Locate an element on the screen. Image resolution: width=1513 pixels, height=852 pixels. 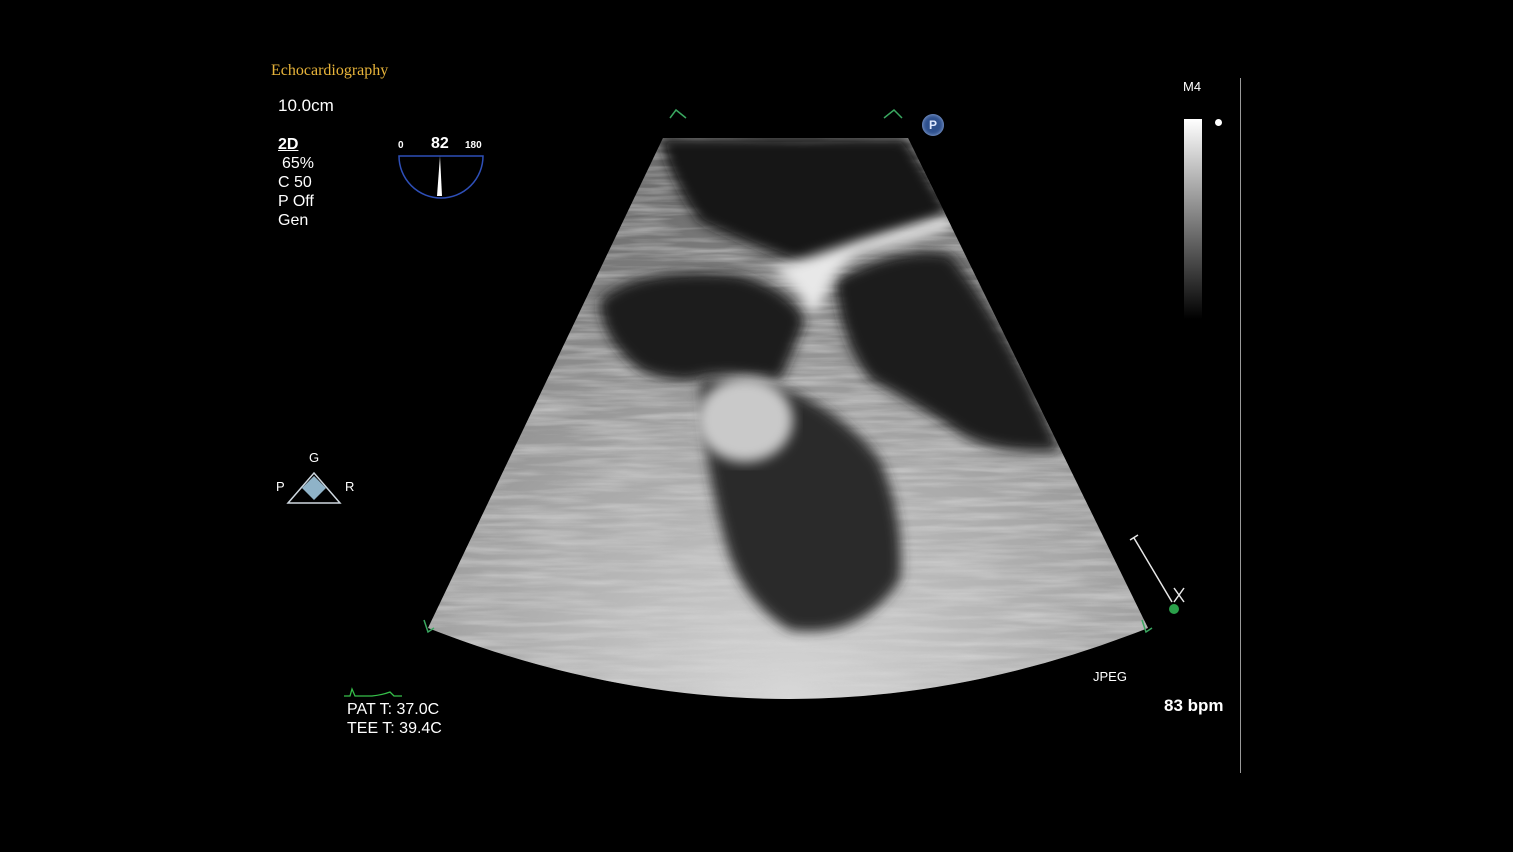
temperature-readout: PAT T: 37.0C TEE T: 39.4C is located at coordinates (394, 719).